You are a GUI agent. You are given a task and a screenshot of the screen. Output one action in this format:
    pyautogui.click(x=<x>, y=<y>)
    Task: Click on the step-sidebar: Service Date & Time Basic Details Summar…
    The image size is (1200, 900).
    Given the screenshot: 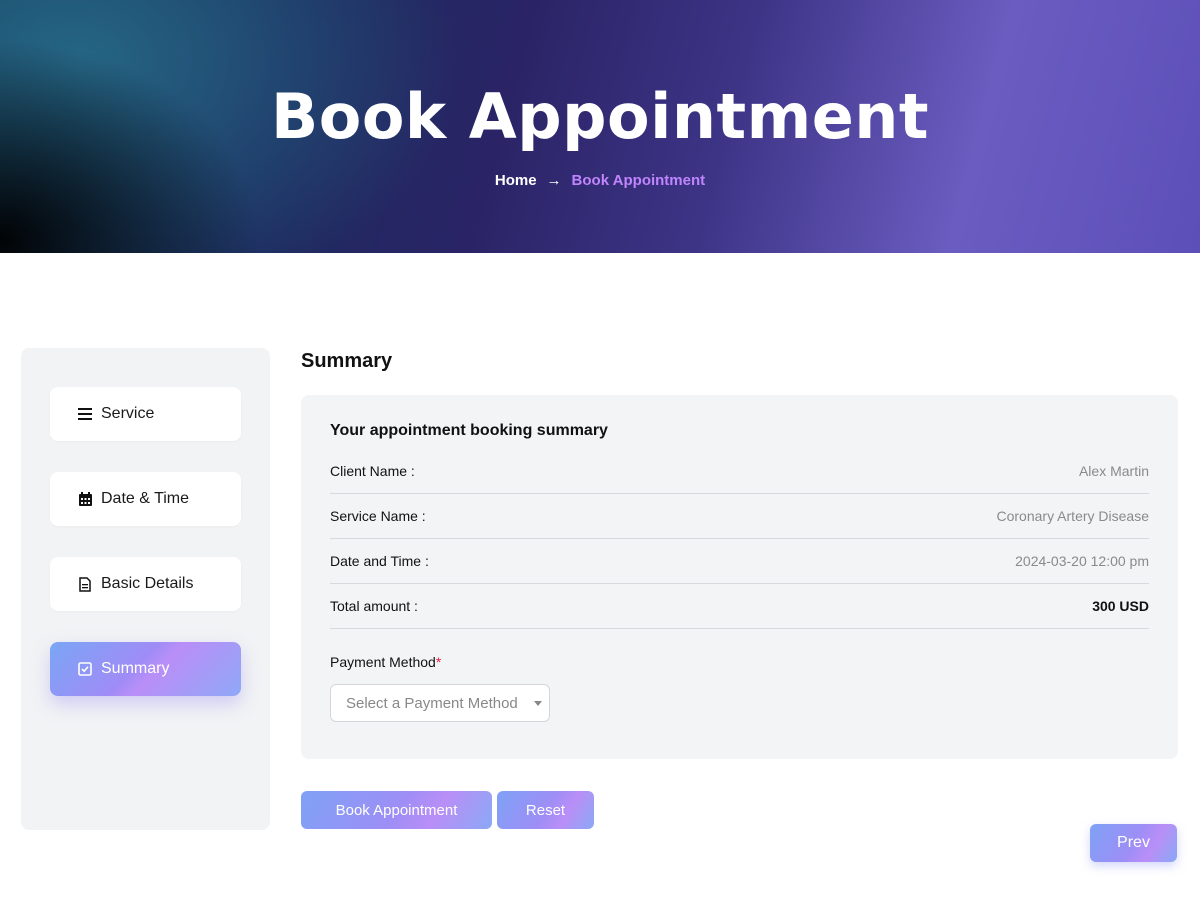 What is the action you would take?
    pyautogui.click(x=145, y=589)
    